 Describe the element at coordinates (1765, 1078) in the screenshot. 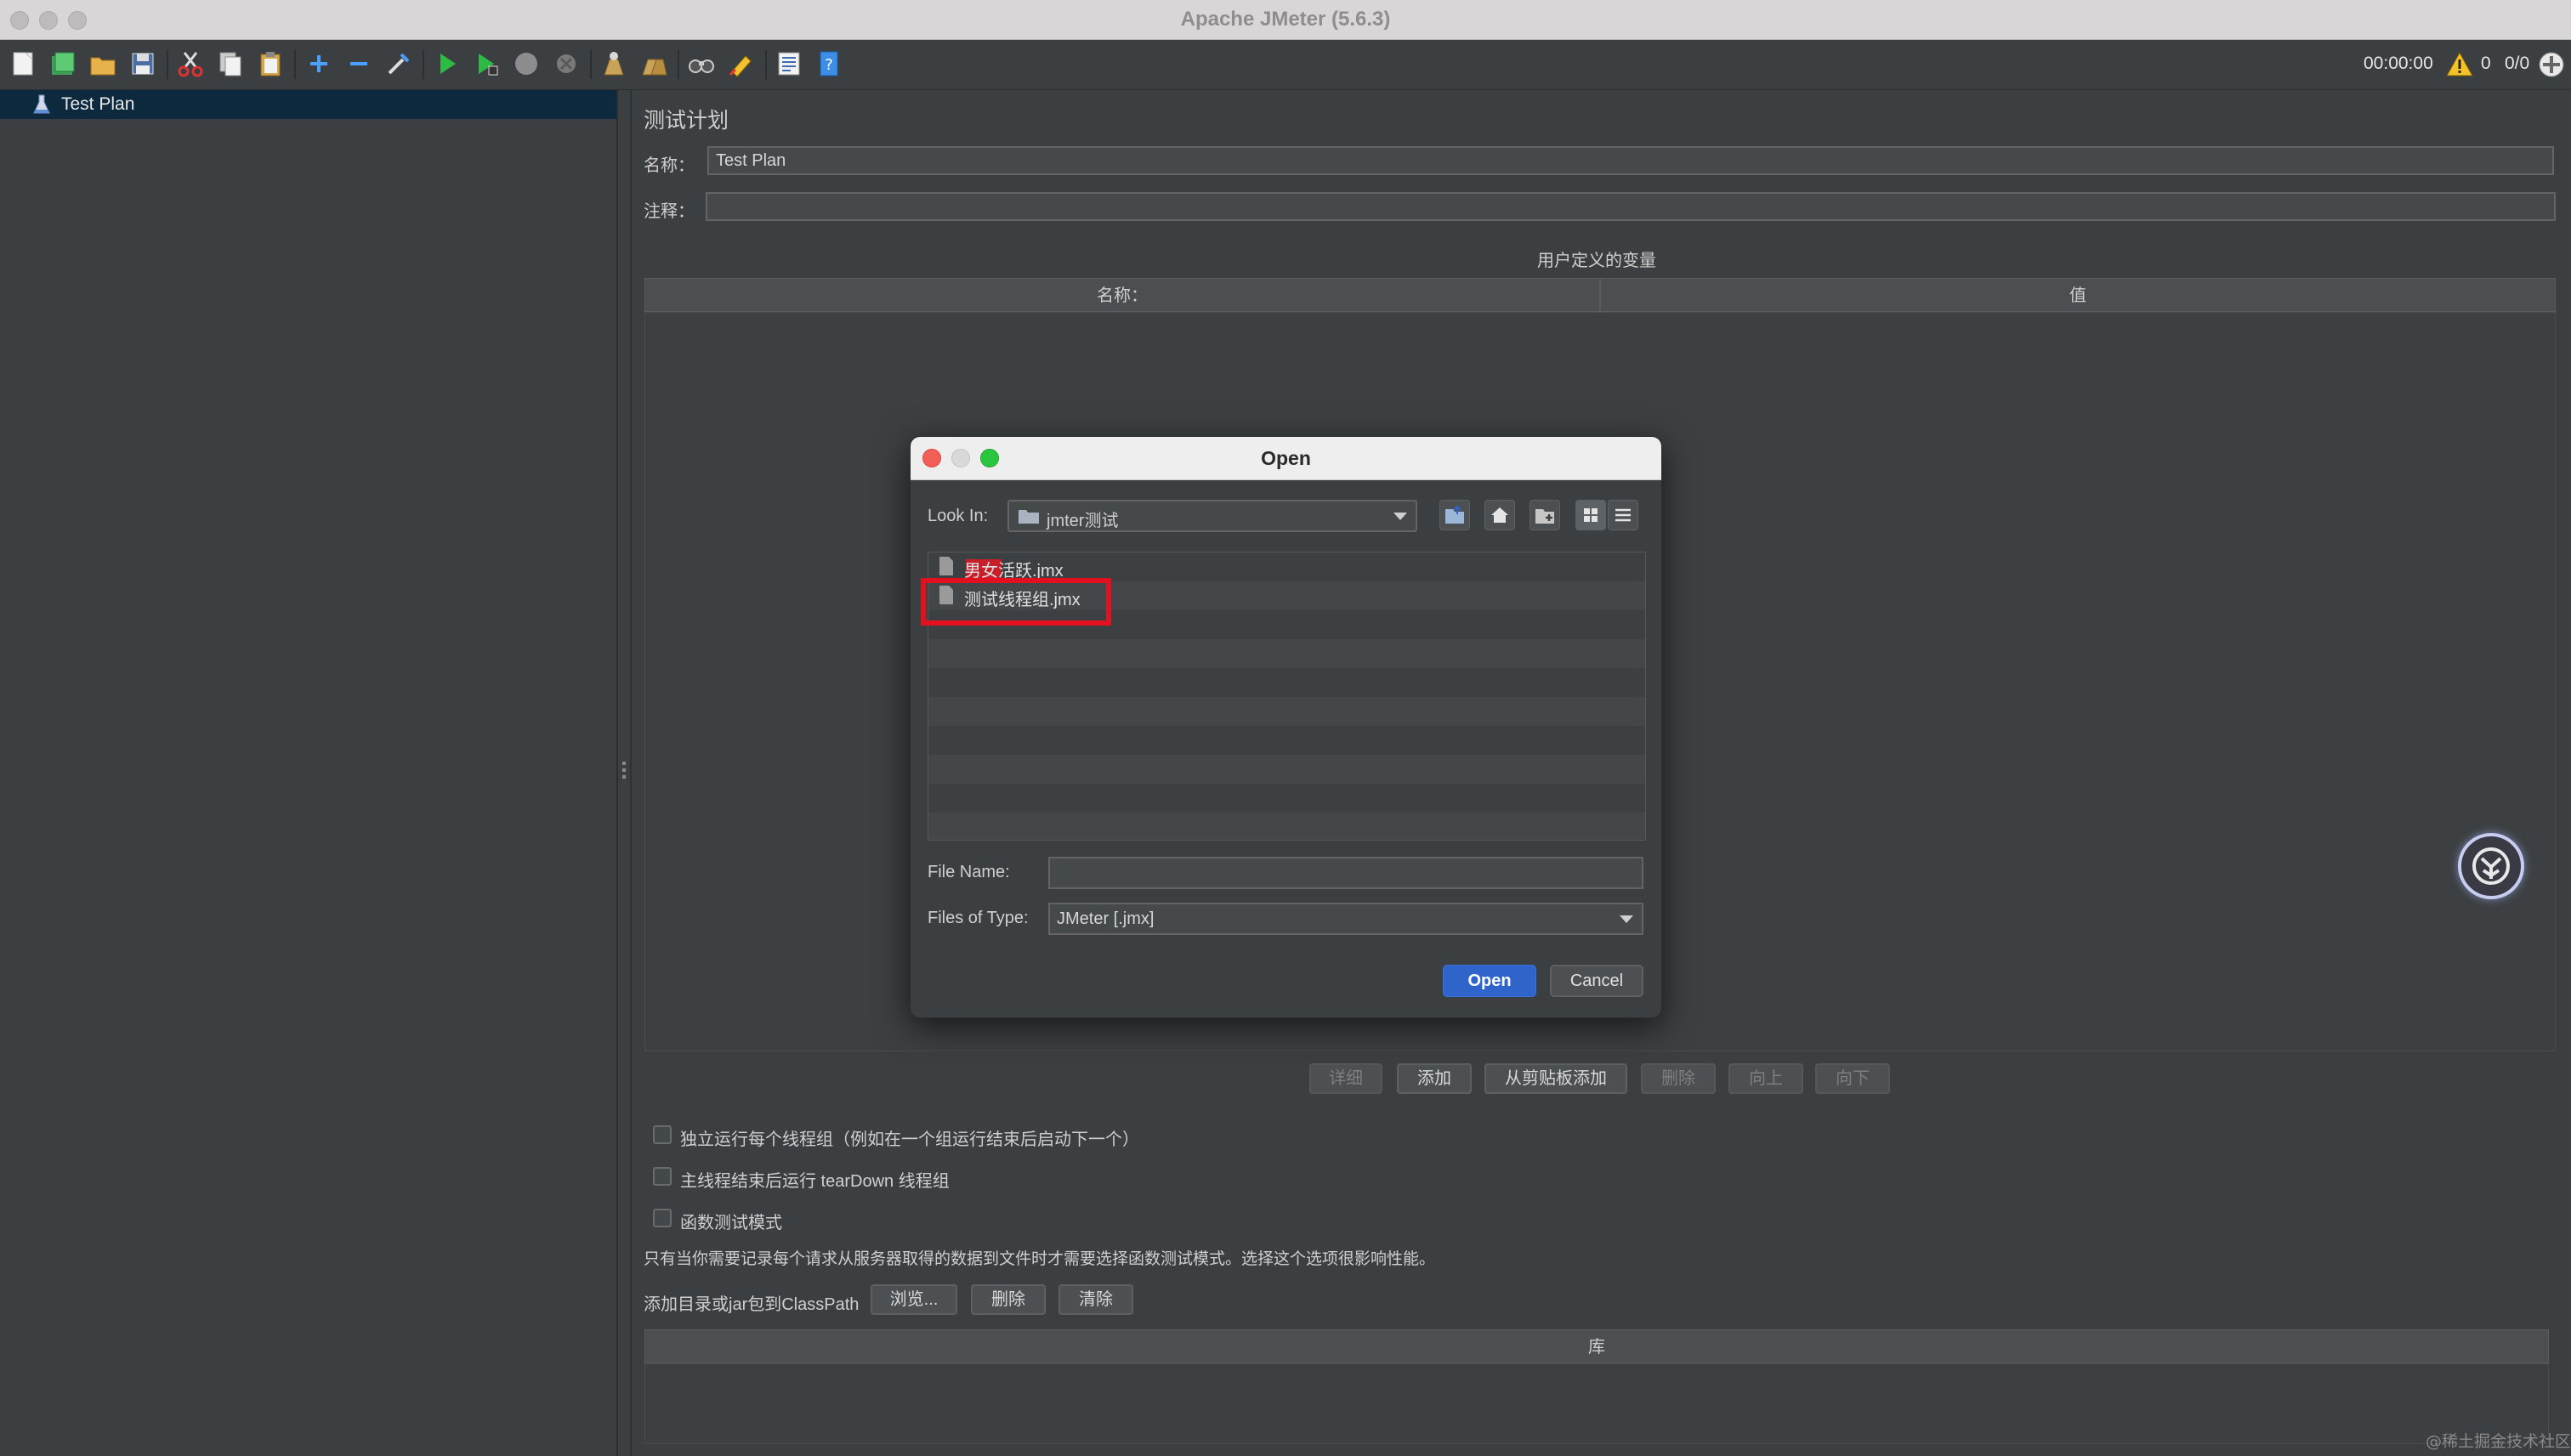

I see `udv-up-button: 向上` at that location.